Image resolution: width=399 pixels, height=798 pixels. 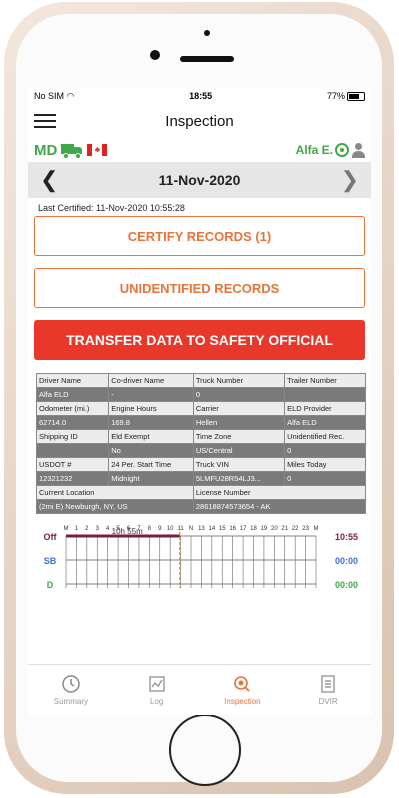 I want to click on hour-tick-label: 10, so click(x=170, y=529).